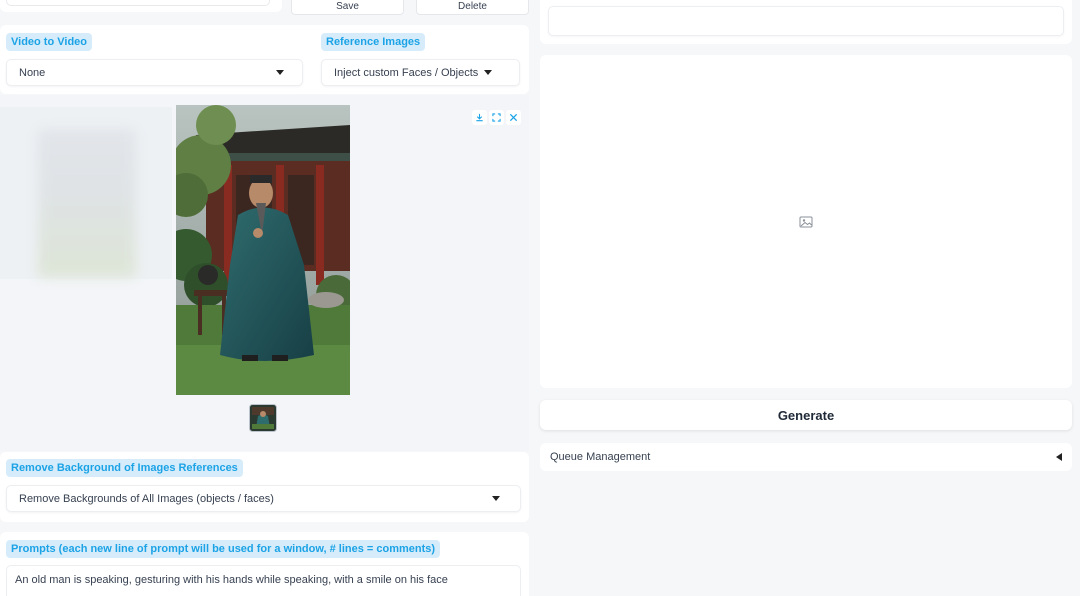 Image resolution: width=1080 pixels, height=596 pixels. I want to click on video-to-video-label: Video to Video, so click(49, 42).